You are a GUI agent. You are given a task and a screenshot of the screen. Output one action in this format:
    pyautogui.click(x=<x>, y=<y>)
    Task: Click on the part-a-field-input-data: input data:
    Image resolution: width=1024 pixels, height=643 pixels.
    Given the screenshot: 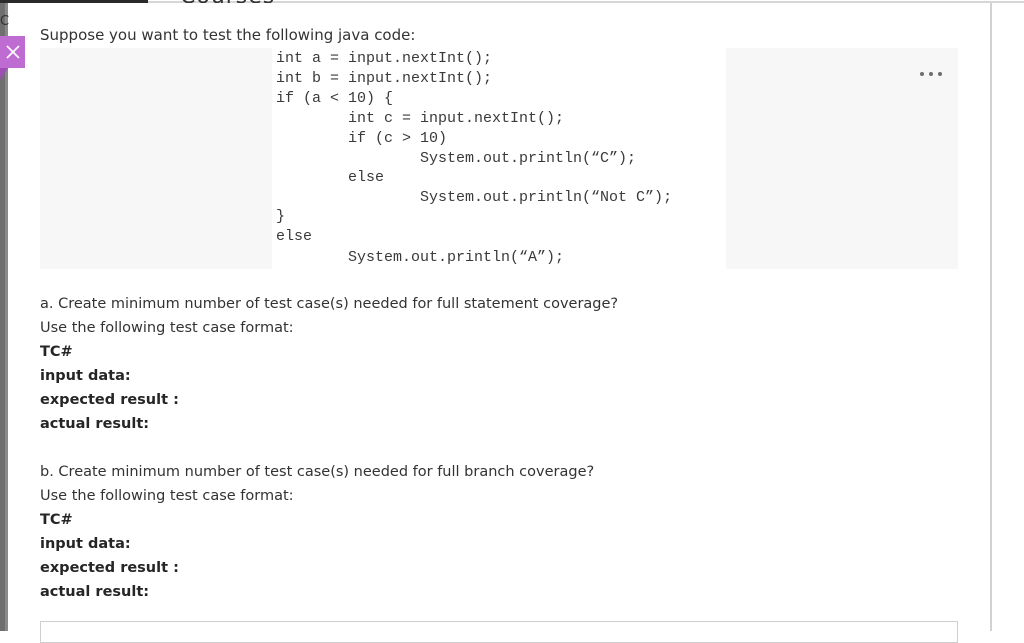 What is the action you would take?
    pyautogui.click(x=85, y=376)
    